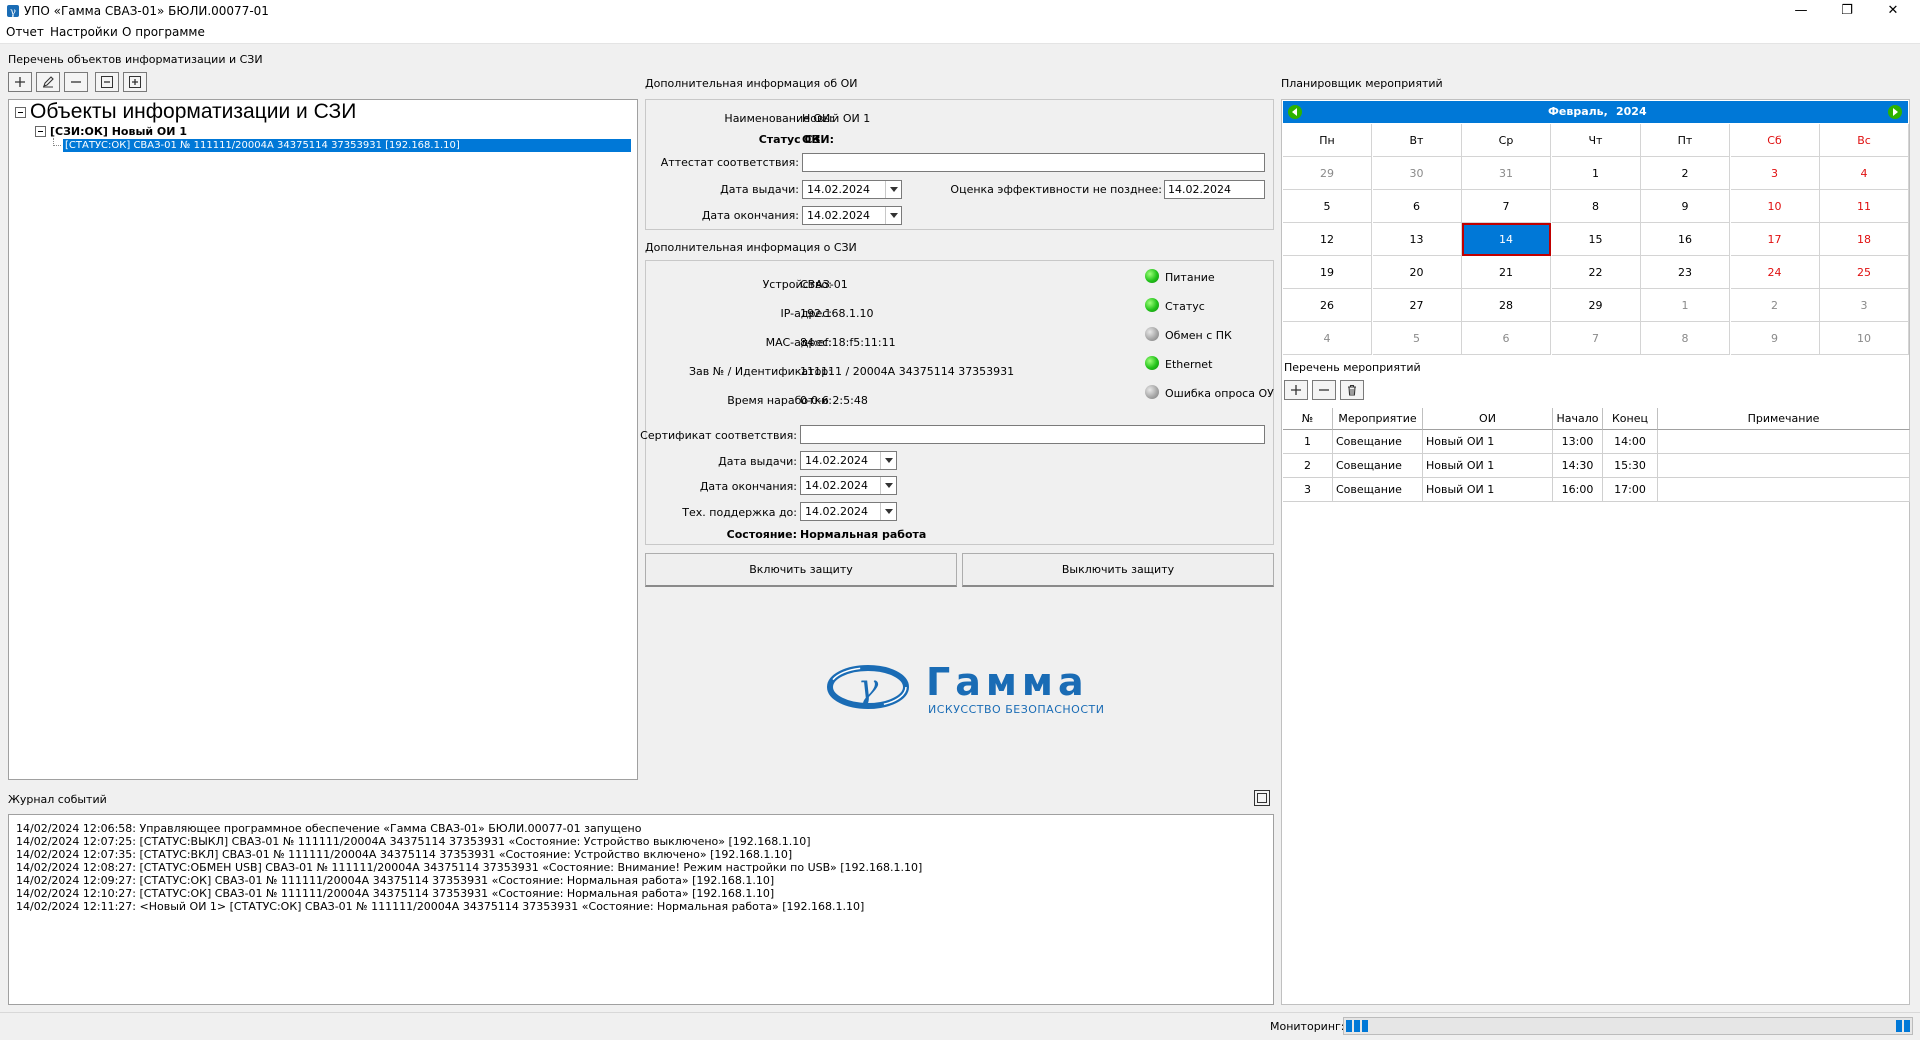 The width and height of the screenshot is (1920, 1040). Describe the element at coordinates (1506, 338) in the screenshot. I see `calendar-day: 6` at that location.